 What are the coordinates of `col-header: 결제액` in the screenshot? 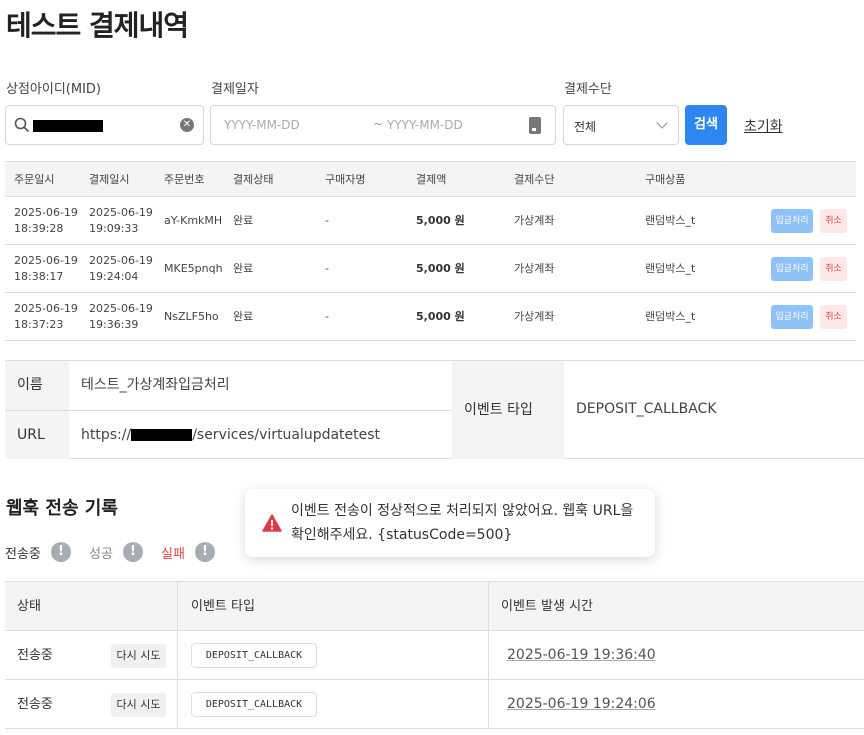 It's located at (431, 179).